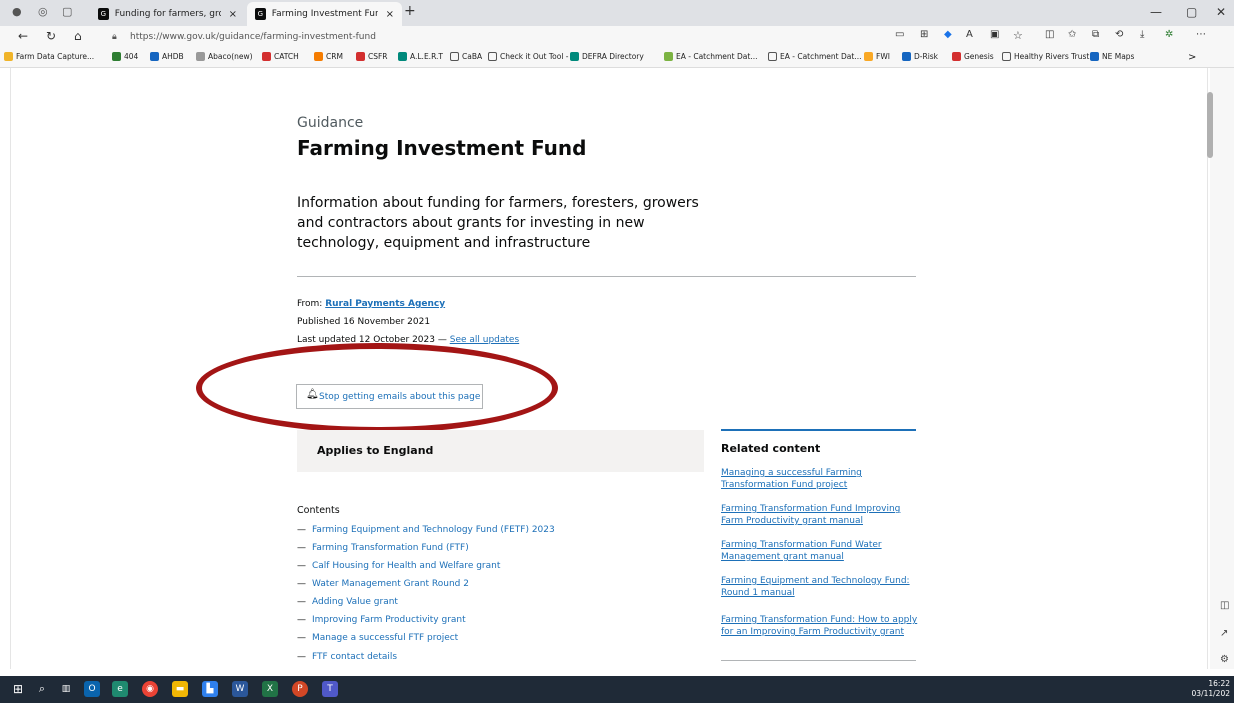  What do you see at coordinates (347, 657) in the screenshot?
I see `contents-item: — FTF contact details` at bounding box center [347, 657].